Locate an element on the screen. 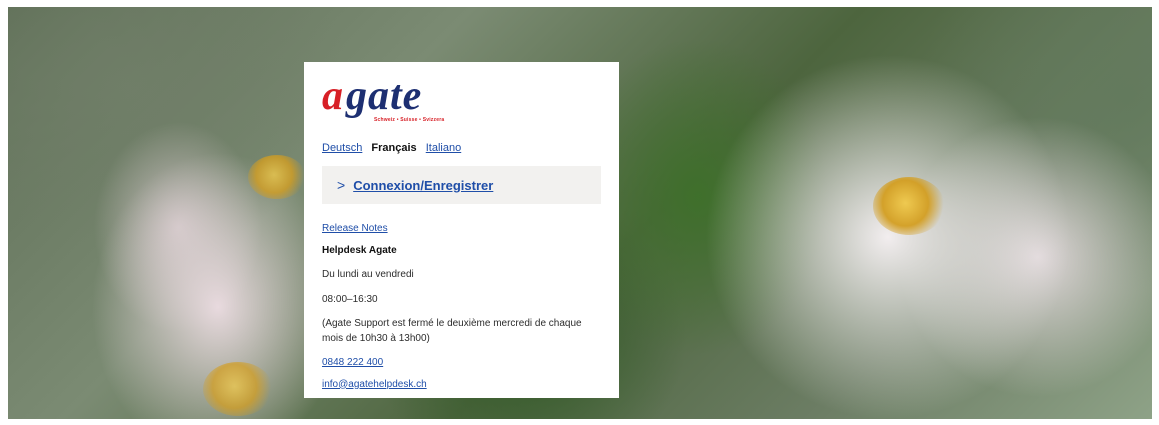 The image size is (1159, 425). phone-link: 0848 222 400 is located at coordinates (352, 362).